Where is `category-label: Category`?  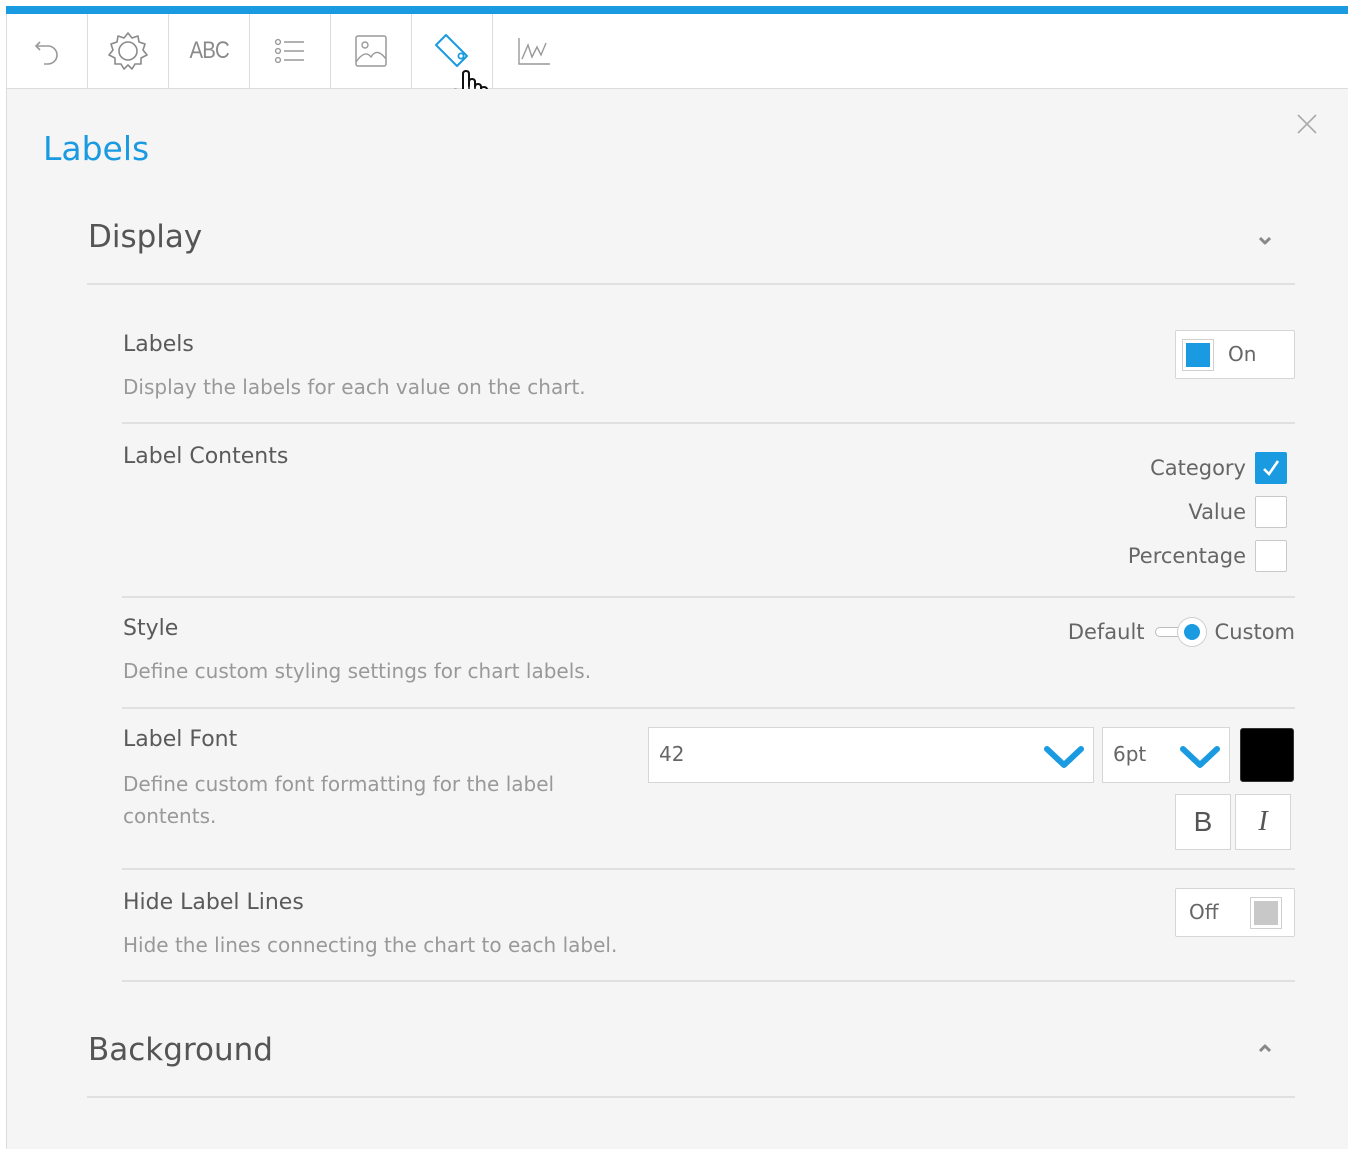 category-label: Category is located at coordinates (1198, 468).